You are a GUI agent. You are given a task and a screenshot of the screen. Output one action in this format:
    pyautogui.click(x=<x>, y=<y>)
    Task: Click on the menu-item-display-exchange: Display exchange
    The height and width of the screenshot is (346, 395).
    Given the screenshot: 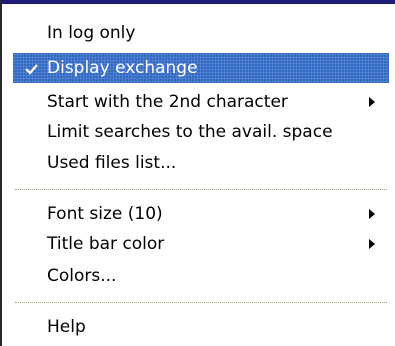 What is the action you would take?
    pyautogui.click(x=201, y=68)
    